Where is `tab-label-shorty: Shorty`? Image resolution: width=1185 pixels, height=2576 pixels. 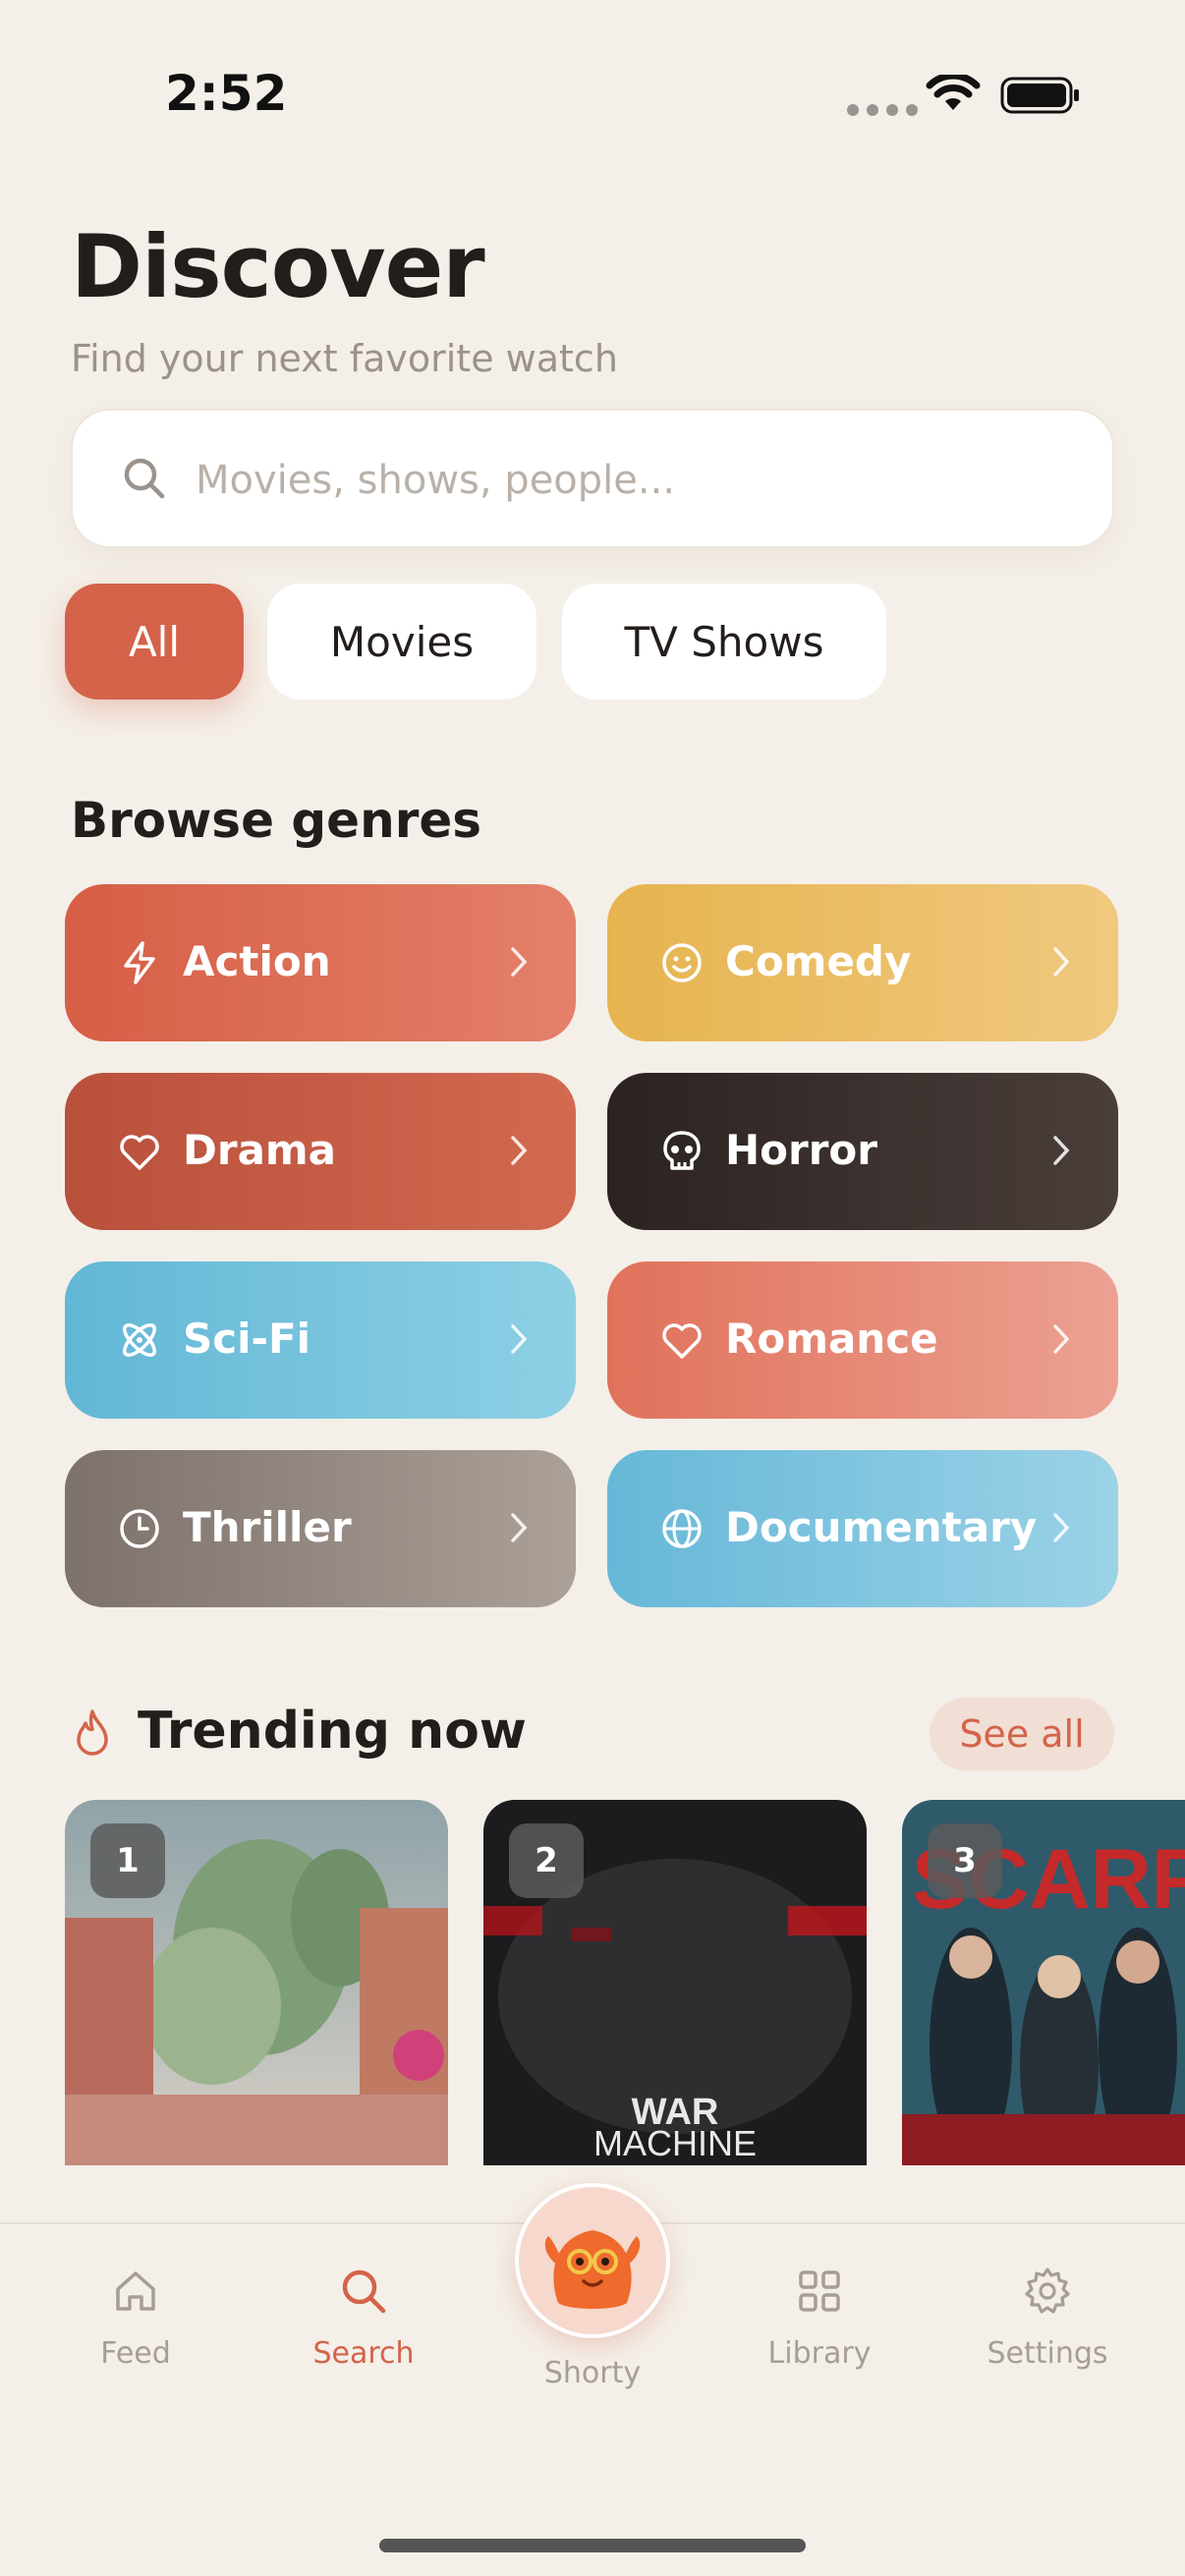 tab-label-shorty: Shorty is located at coordinates (592, 2373).